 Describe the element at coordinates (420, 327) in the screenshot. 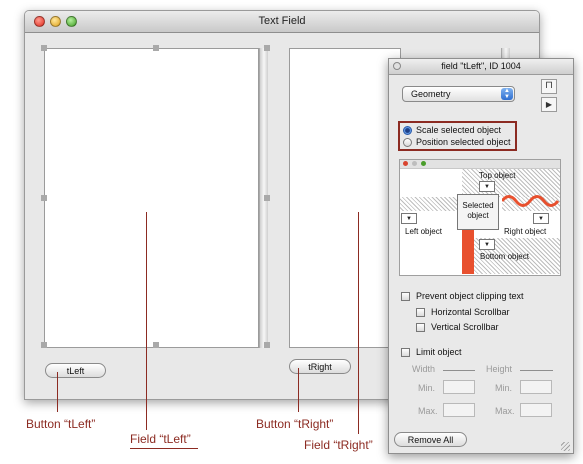

I see `vscroll-checkbox` at that location.